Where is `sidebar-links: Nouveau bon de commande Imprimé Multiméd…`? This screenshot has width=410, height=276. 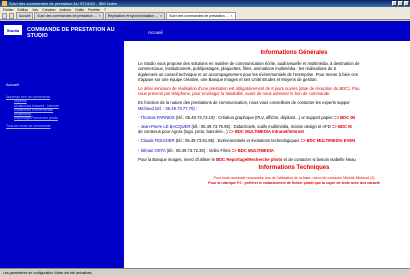
sidebar-links: Nouveau bon de commande Imprimé Multiméd… is located at coordinates (62, 111).